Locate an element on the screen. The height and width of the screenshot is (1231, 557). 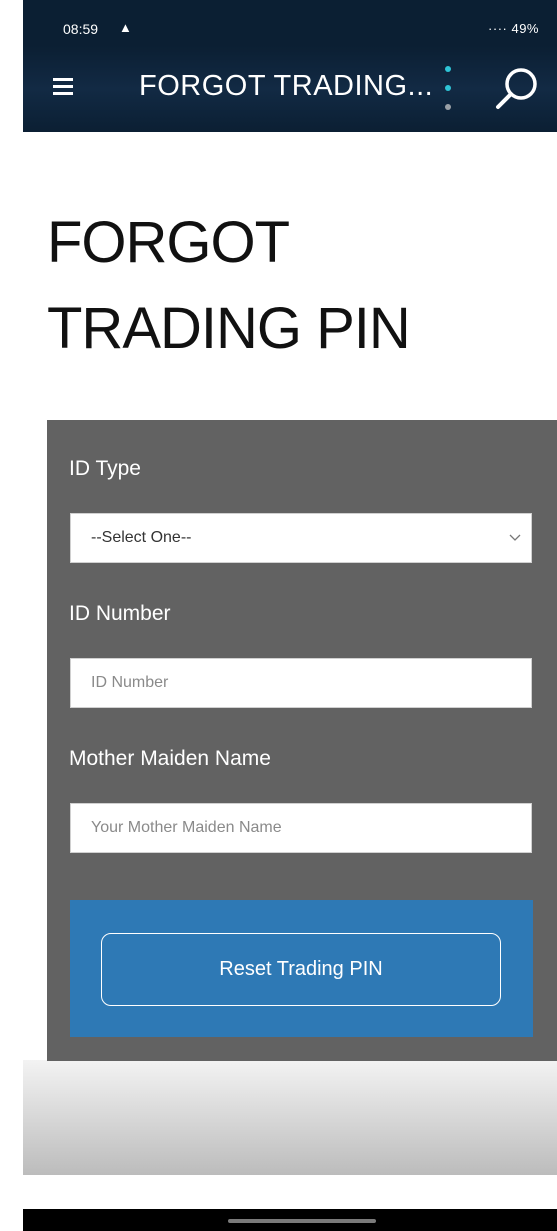
home-indicator is located at coordinates (302, 1221).